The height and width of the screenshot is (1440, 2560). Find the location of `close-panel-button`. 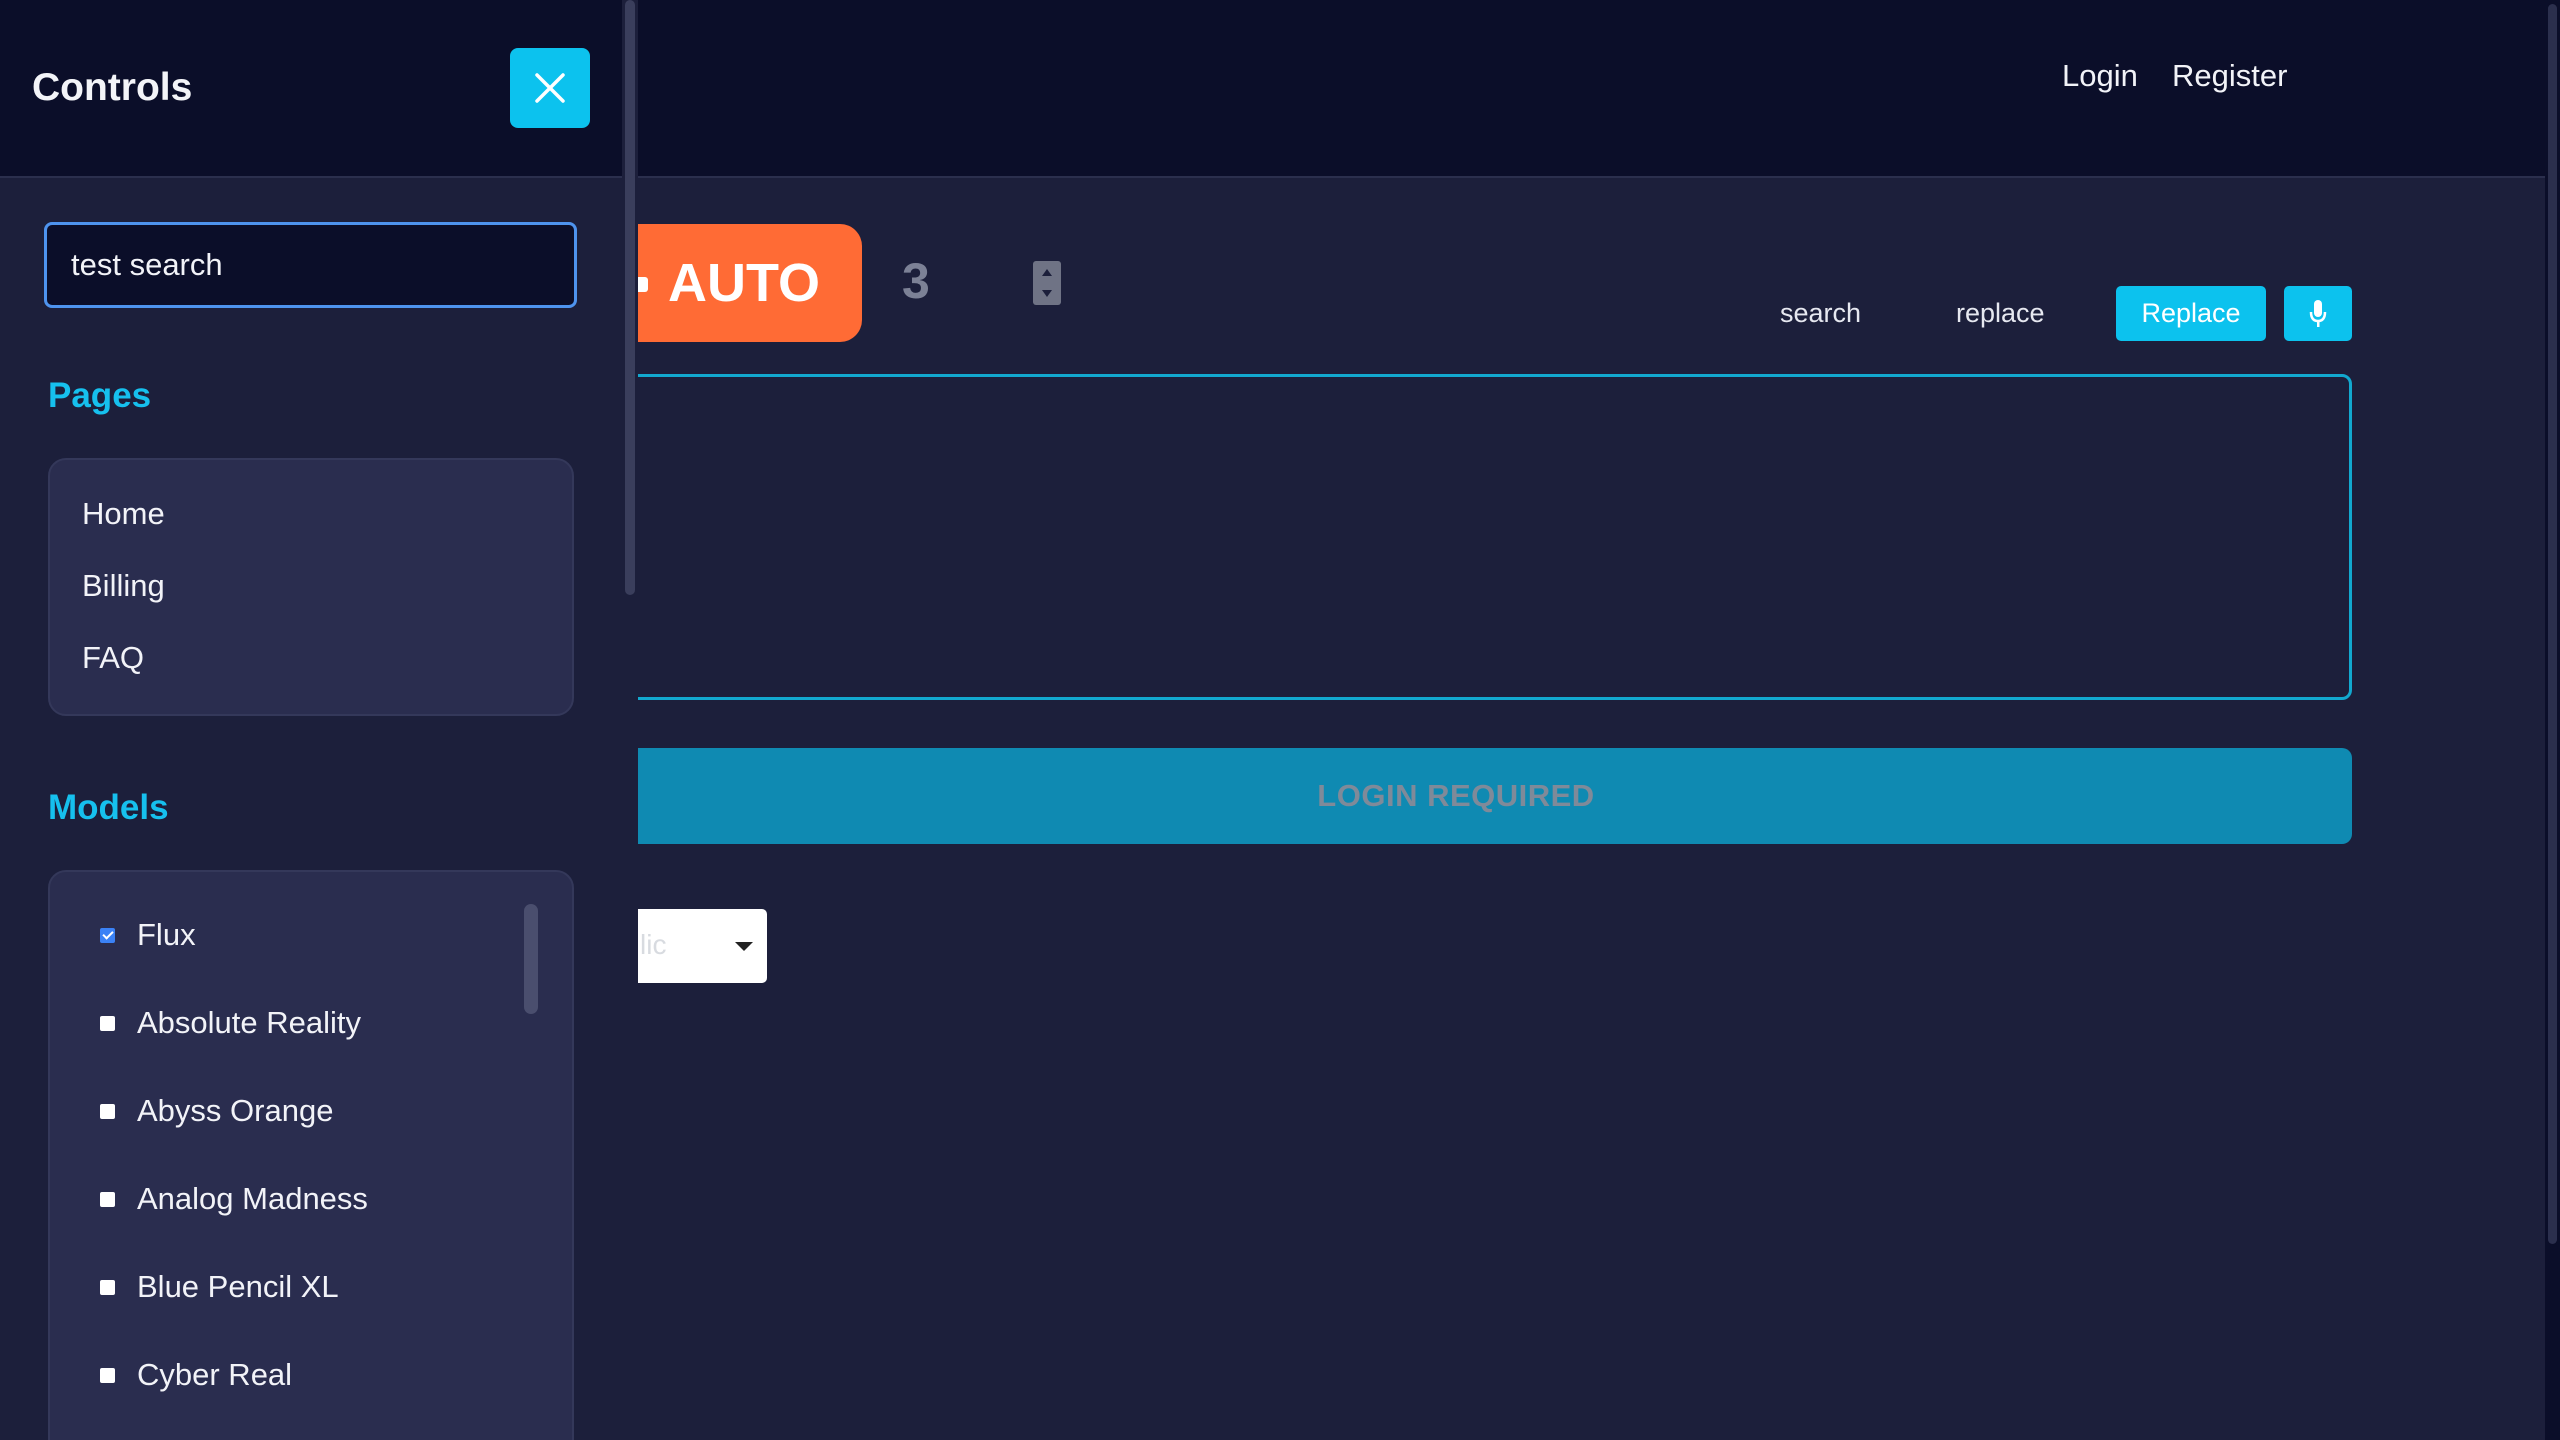

close-panel-button is located at coordinates (550, 88).